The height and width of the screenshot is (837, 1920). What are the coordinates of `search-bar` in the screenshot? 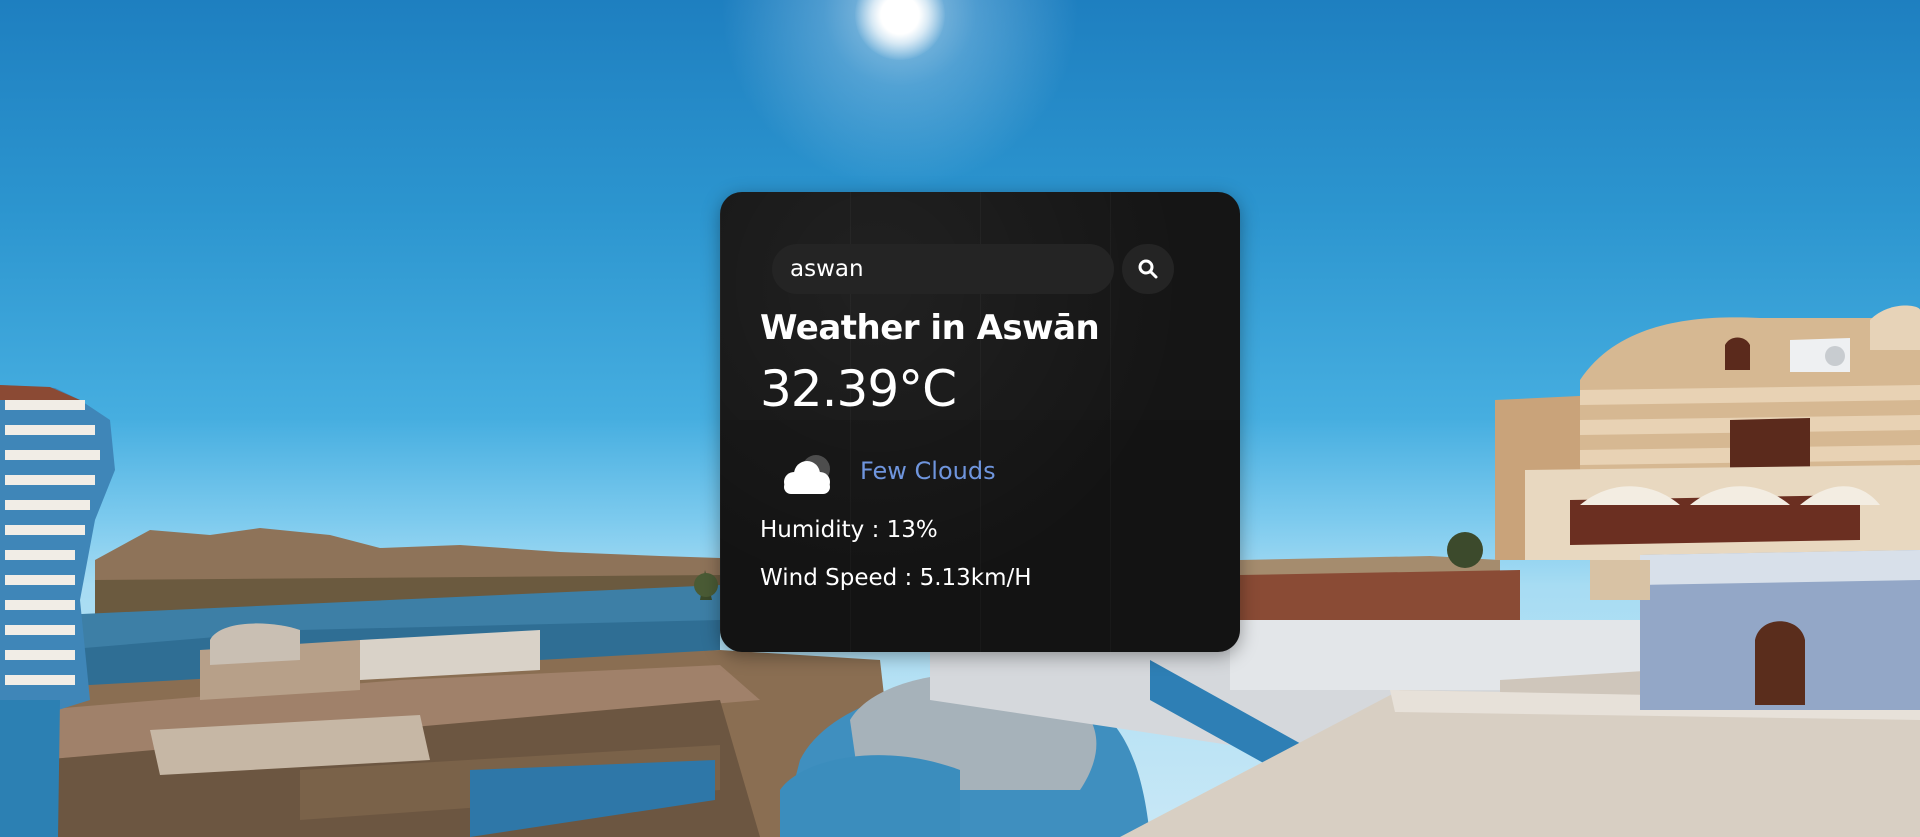 It's located at (982, 270).